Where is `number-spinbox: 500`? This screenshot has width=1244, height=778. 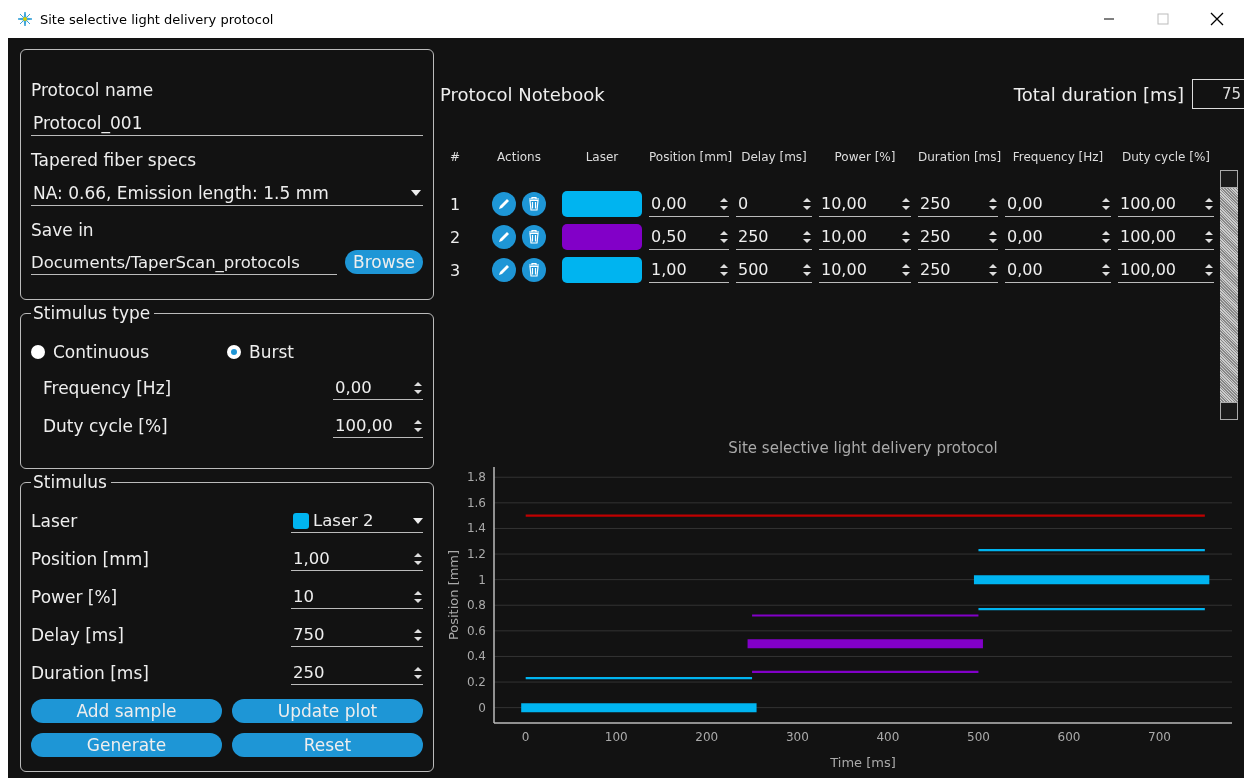
number-spinbox: 500 is located at coordinates (774, 270).